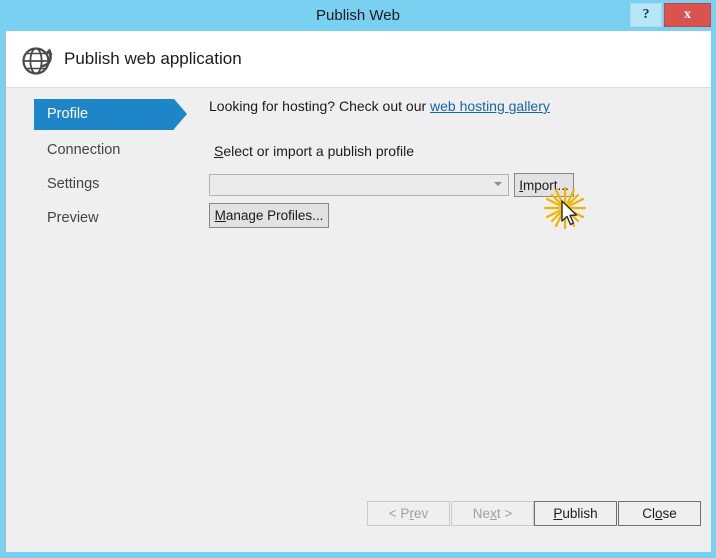 Image resolution: width=716 pixels, height=558 pixels. I want to click on title-bar: Publish Web ? x, so click(358, 15).